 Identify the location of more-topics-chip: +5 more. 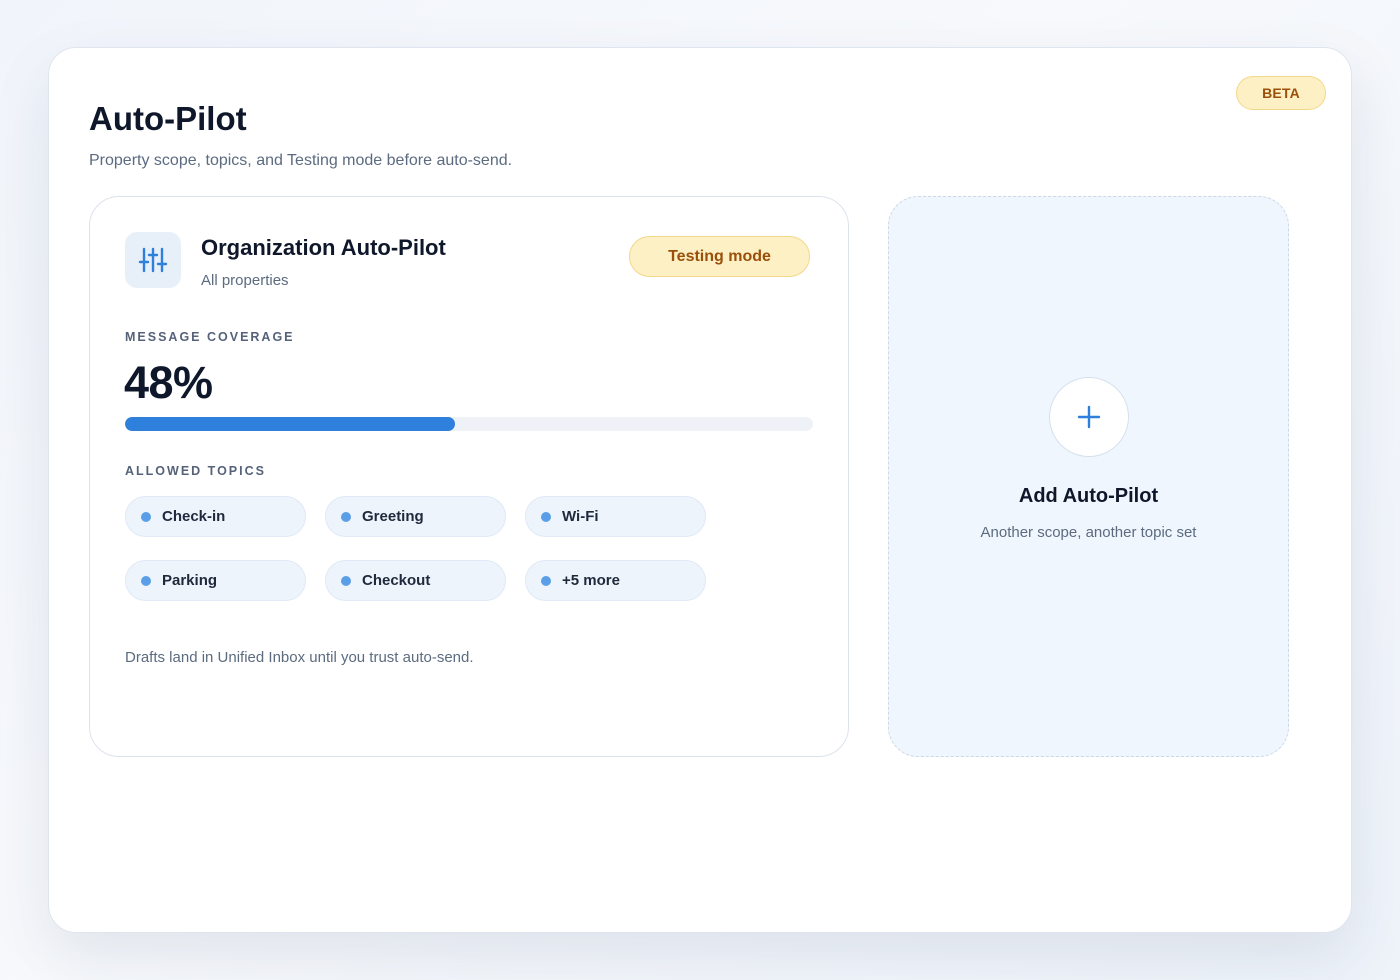
(615, 580).